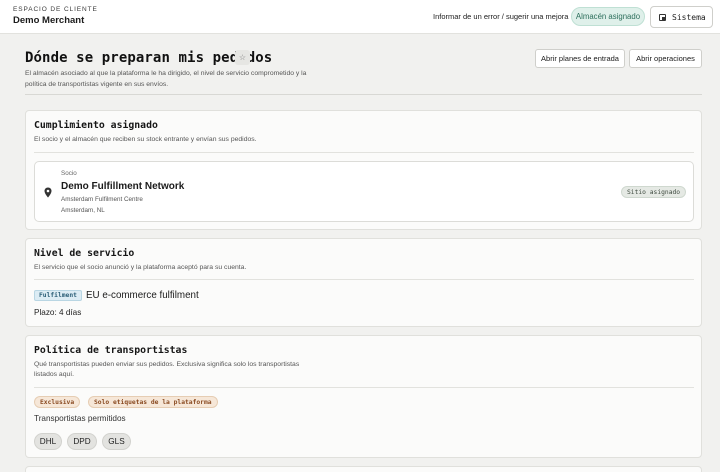 The height and width of the screenshot is (472, 720). I want to click on service-name: EU e-commerce fulfilment, so click(142, 295).